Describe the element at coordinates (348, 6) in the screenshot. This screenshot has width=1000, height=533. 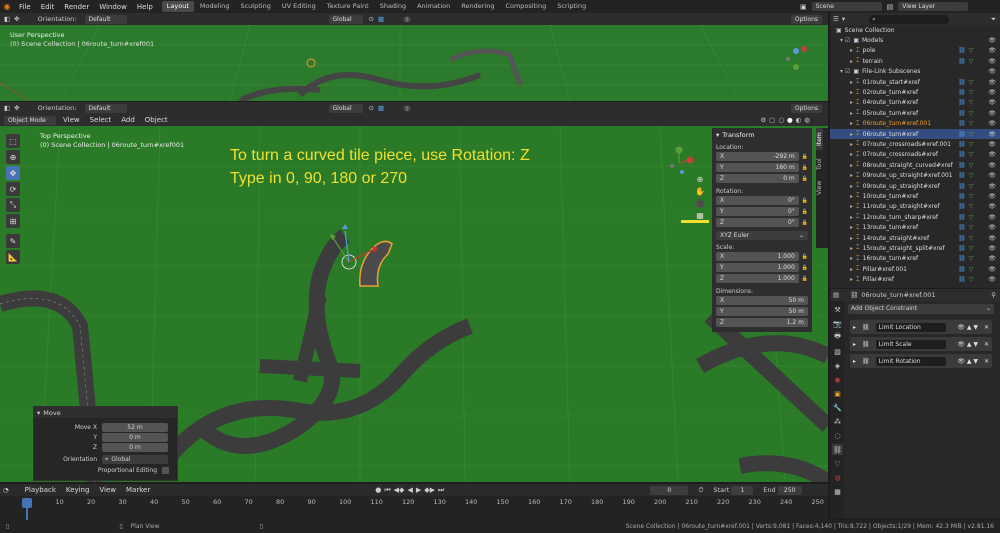
I see `tab-texture-paint: Texture Paint` at that location.